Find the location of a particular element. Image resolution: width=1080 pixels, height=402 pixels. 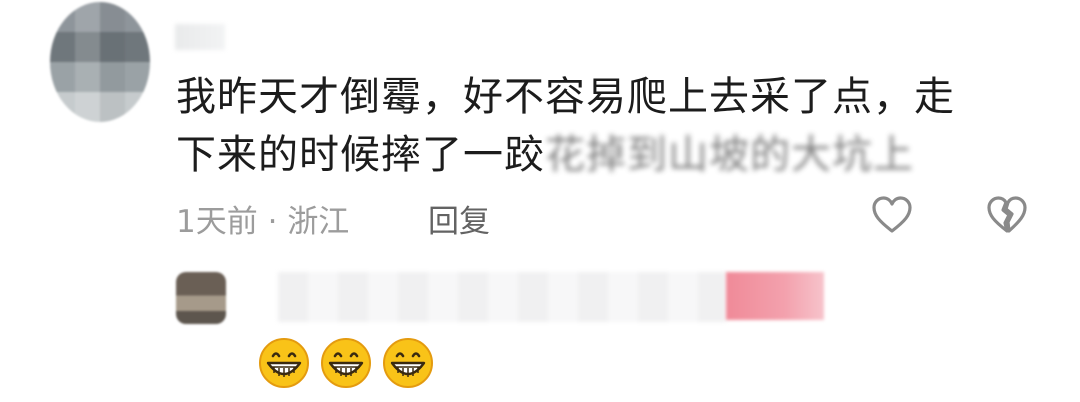

comment-text-visible: 下来的时候摔了一跤 is located at coordinates (360, 155).